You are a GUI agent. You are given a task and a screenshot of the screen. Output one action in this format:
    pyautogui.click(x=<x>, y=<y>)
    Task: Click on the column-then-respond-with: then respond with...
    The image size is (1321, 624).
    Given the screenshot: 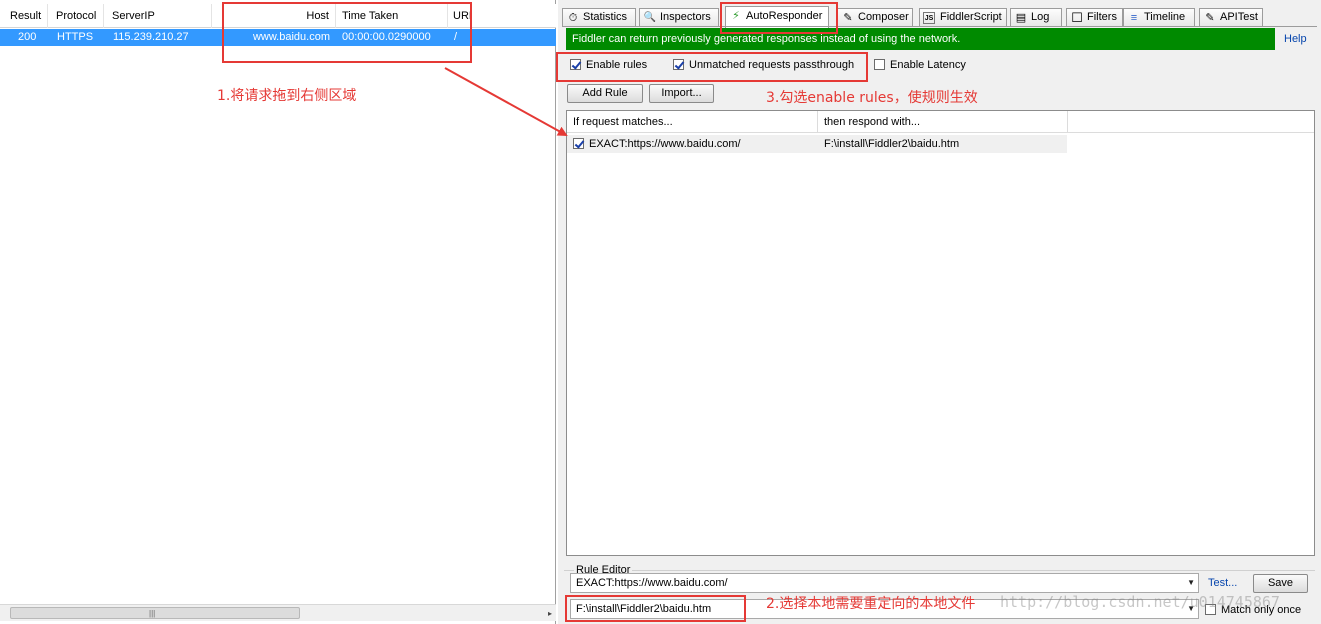 What is the action you would take?
    pyautogui.click(x=943, y=122)
    